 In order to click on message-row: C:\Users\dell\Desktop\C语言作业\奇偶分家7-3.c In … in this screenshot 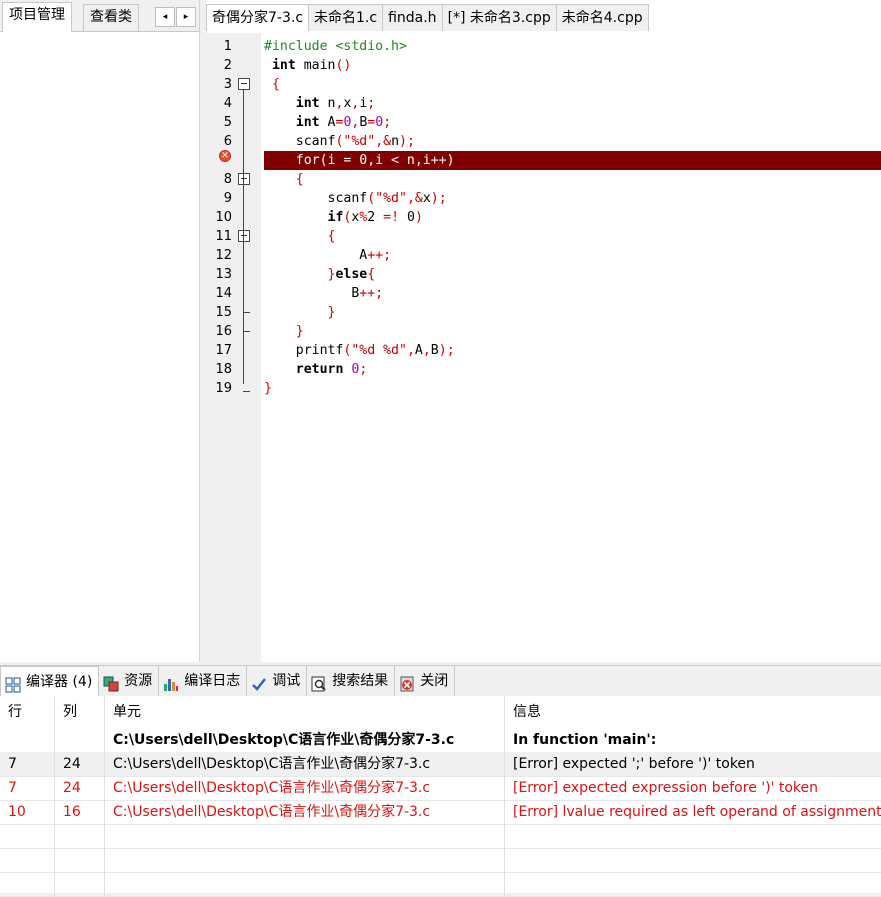, I will do `click(440, 740)`.